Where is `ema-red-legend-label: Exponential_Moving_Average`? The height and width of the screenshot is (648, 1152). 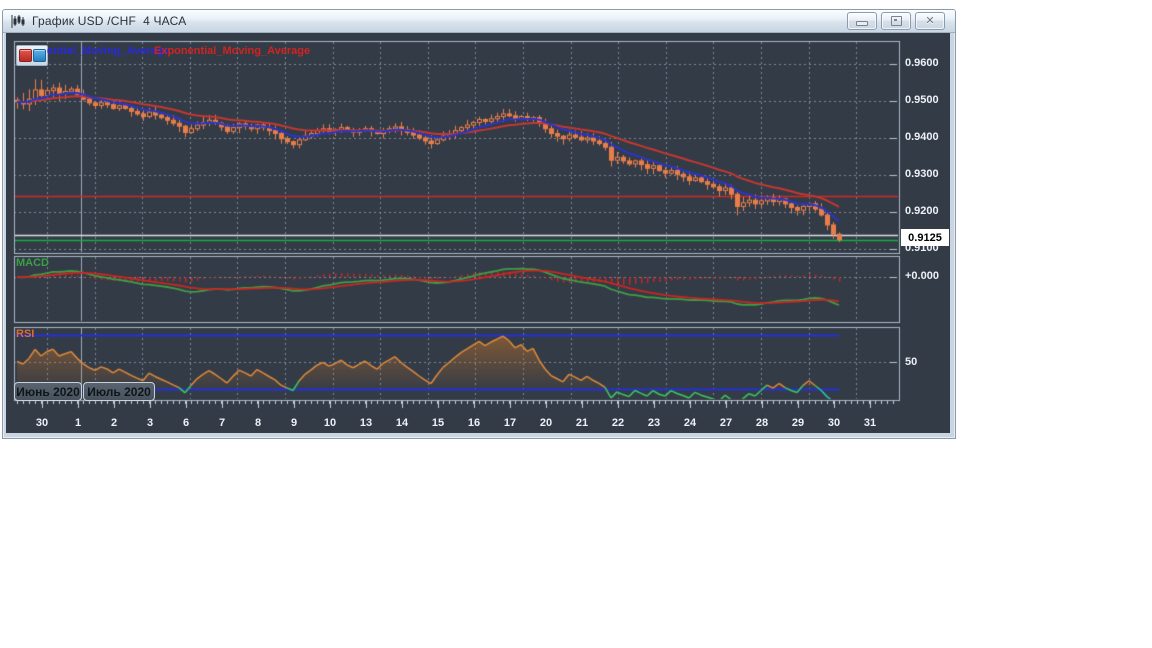 ema-red-legend-label: Exponential_Moving_Average is located at coordinates (232, 51).